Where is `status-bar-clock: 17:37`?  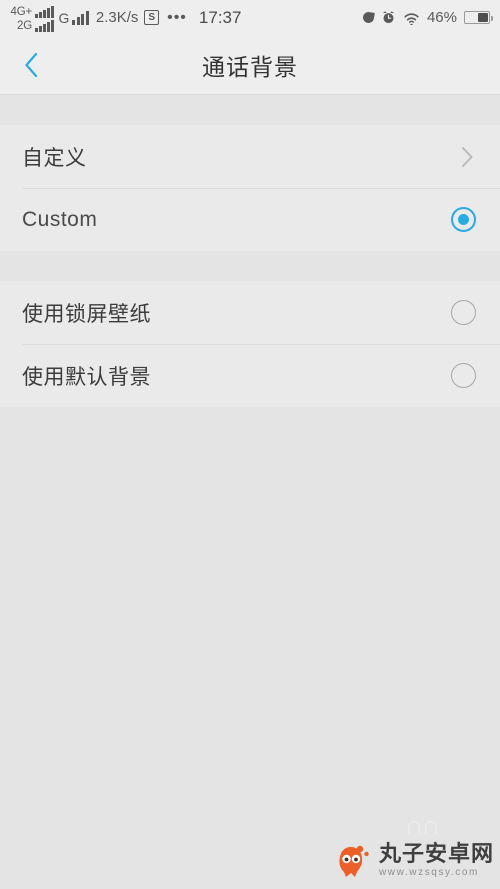 status-bar-clock: 17:37 is located at coordinates (220, 17).